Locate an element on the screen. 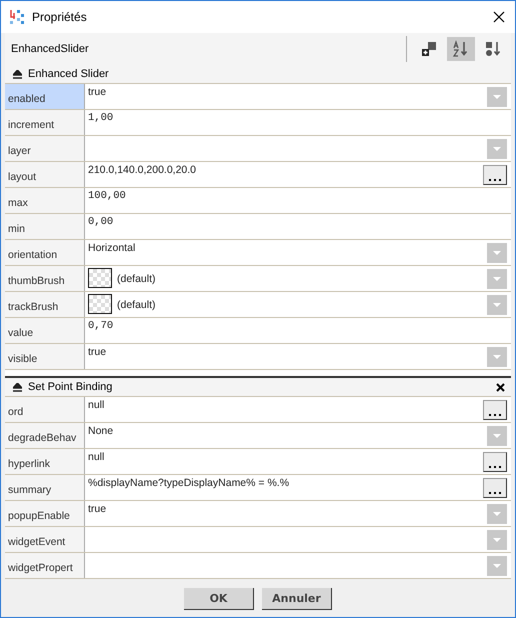 This screenshot has width=516, height=618. property-name: hyperlink is located at coordinates (45, 461).